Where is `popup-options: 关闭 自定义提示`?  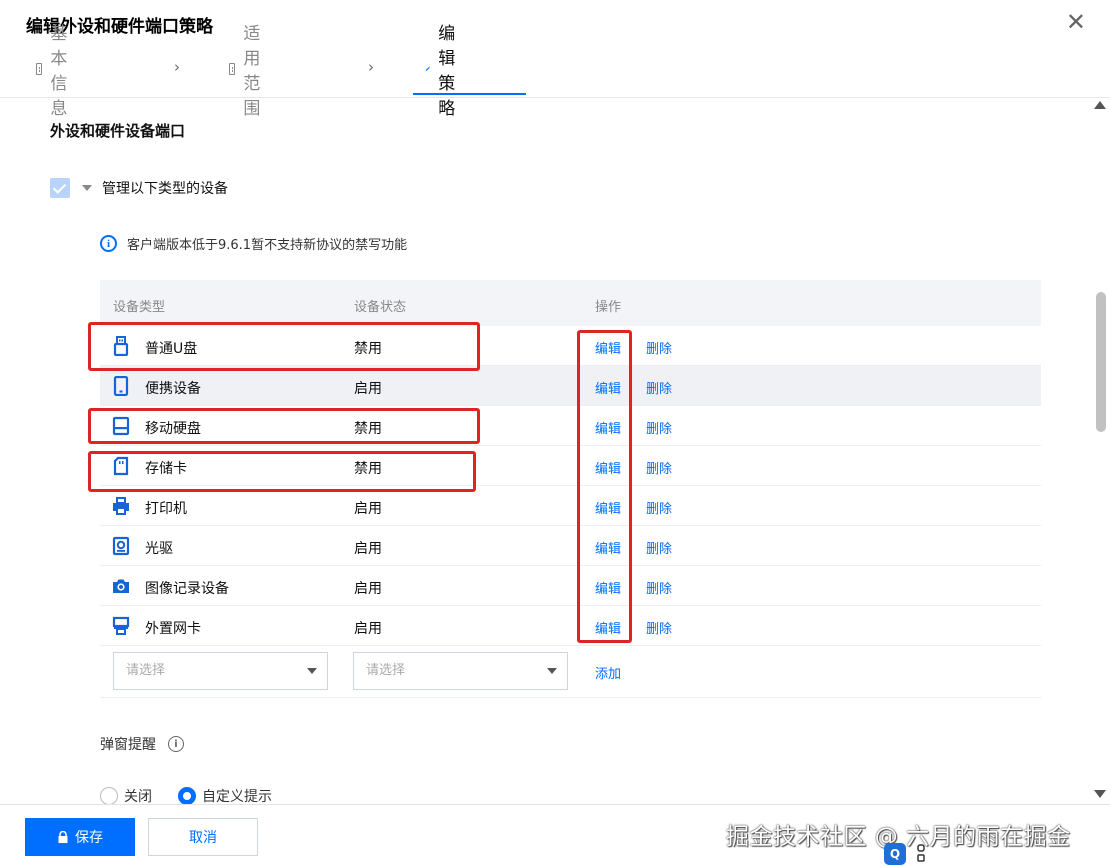 popup-options: 关闭 自定义提示 is located at coordinates (199, 795).